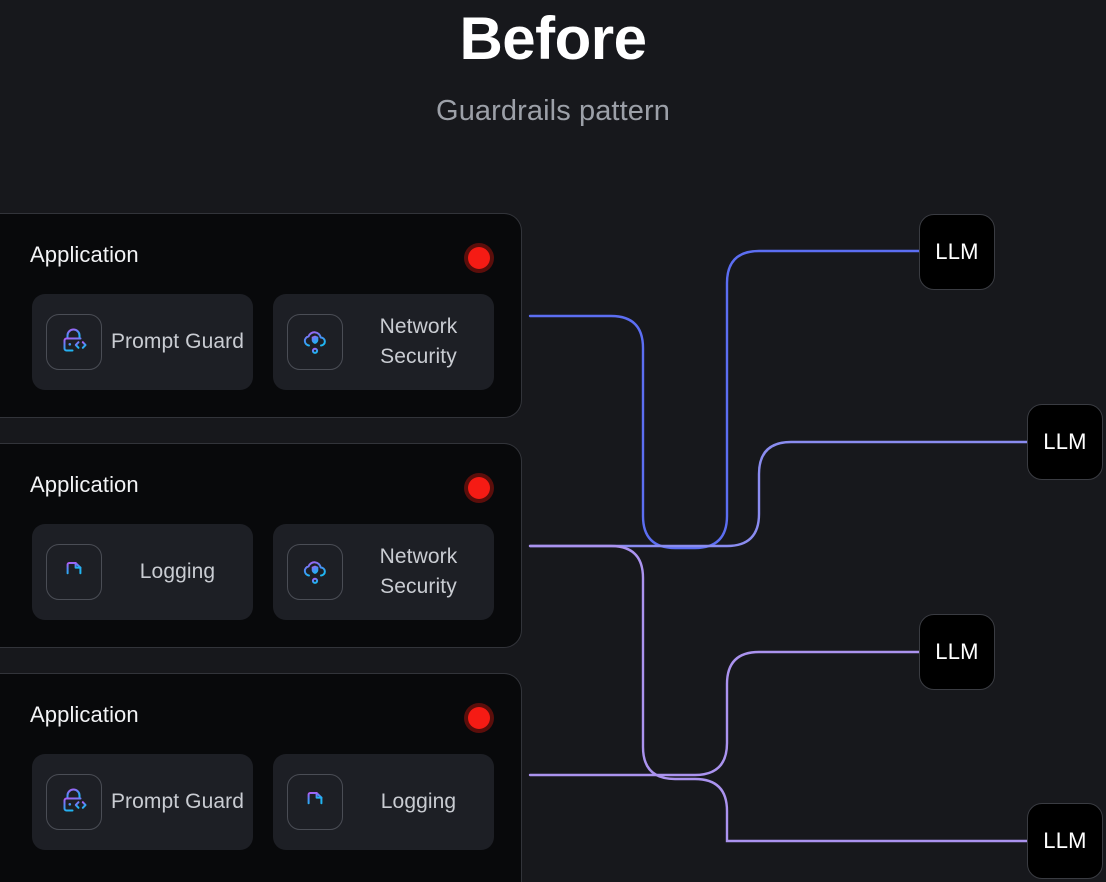 The image size is (1106, 882). I want to click on application-card: Application Logging Network Security, so click(261, 545).